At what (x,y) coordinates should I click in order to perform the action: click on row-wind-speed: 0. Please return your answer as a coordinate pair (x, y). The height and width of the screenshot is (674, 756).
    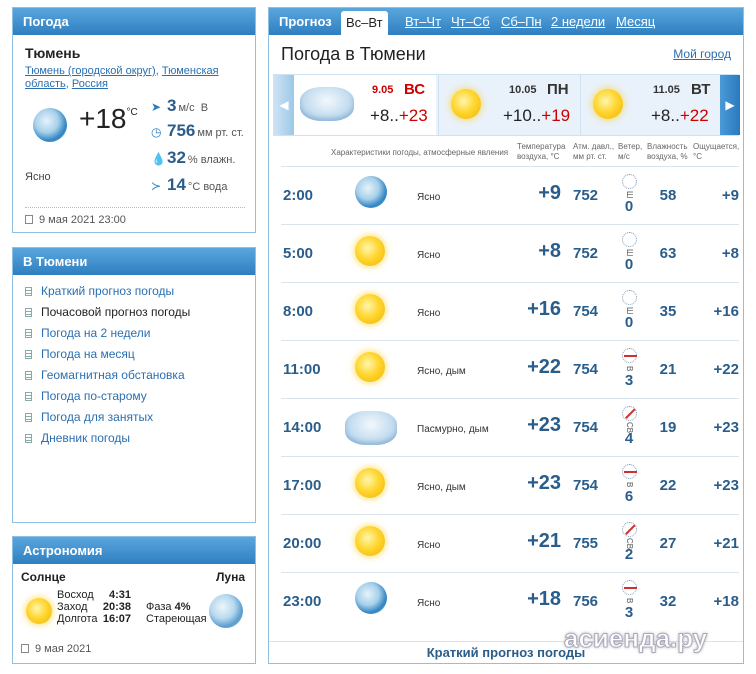
    Looking at the image, I should click on (629, 322).